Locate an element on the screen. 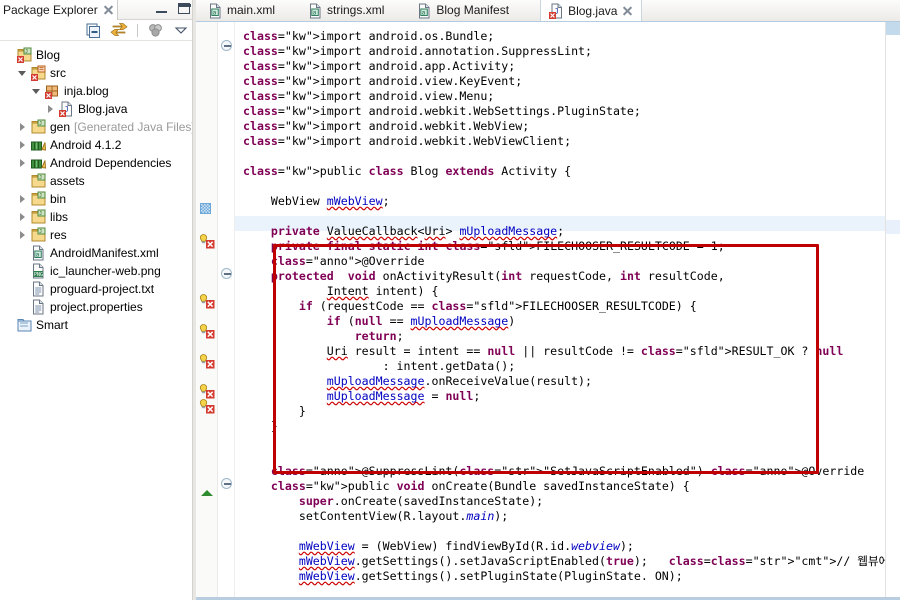  android-project-error-icon: J is located at coordinates (24, 55).